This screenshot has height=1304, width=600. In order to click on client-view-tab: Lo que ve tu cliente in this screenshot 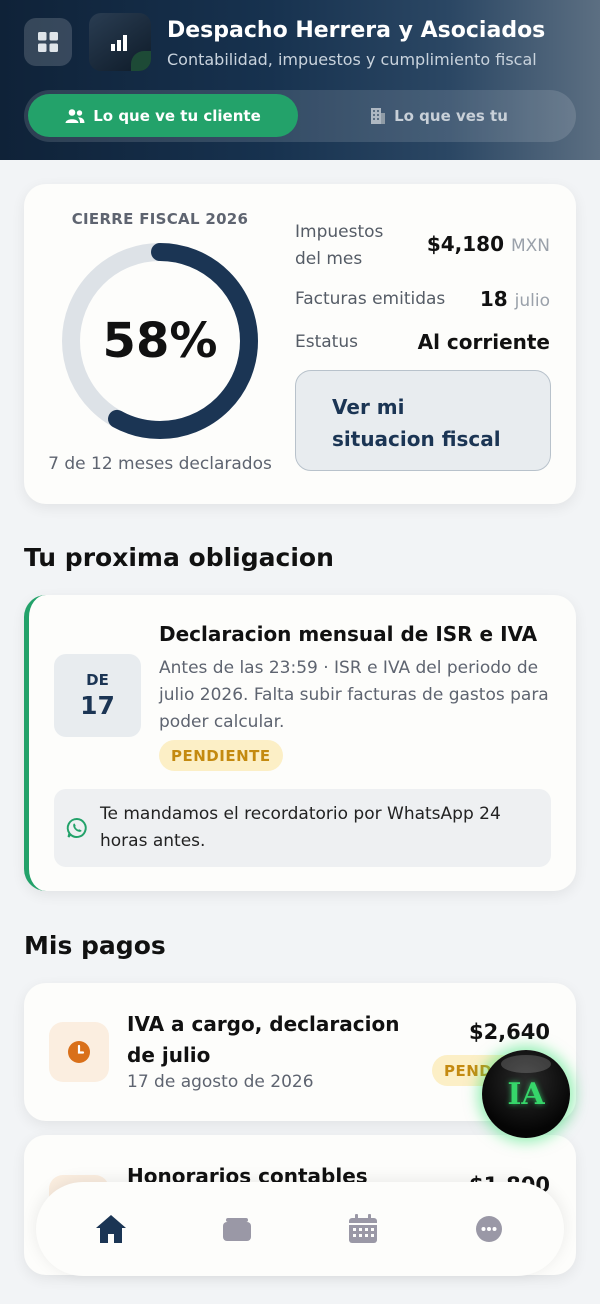, I will do `click(163, 115)`.